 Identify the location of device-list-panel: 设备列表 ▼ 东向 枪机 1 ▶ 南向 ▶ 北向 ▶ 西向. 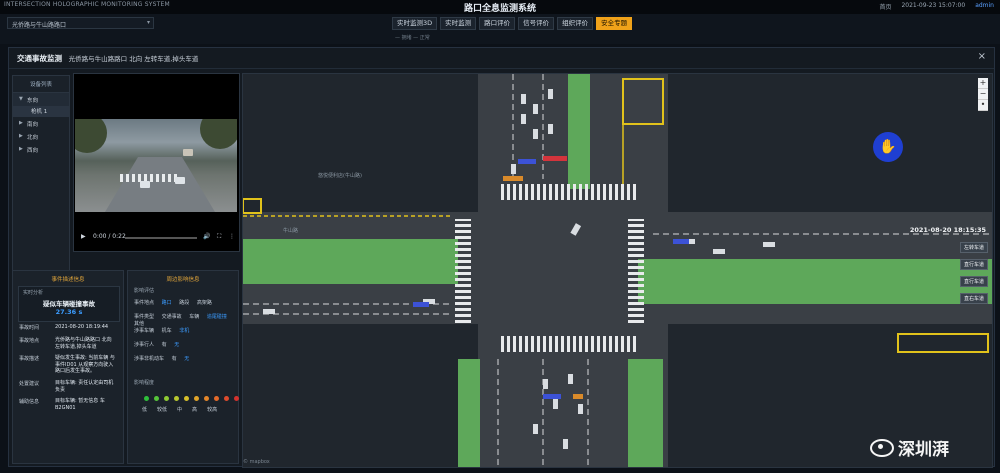
(41, 173).